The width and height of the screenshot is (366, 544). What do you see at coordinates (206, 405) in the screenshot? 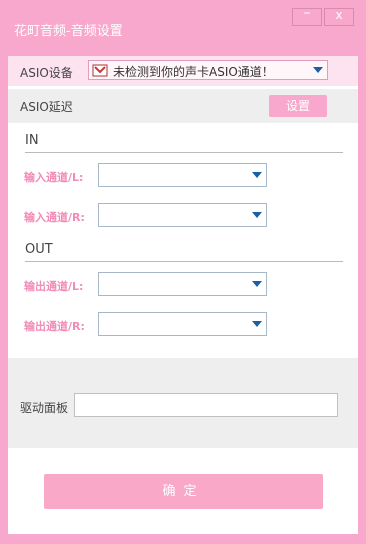
I see `driver-panel-field` at bounding box center [206, 405].